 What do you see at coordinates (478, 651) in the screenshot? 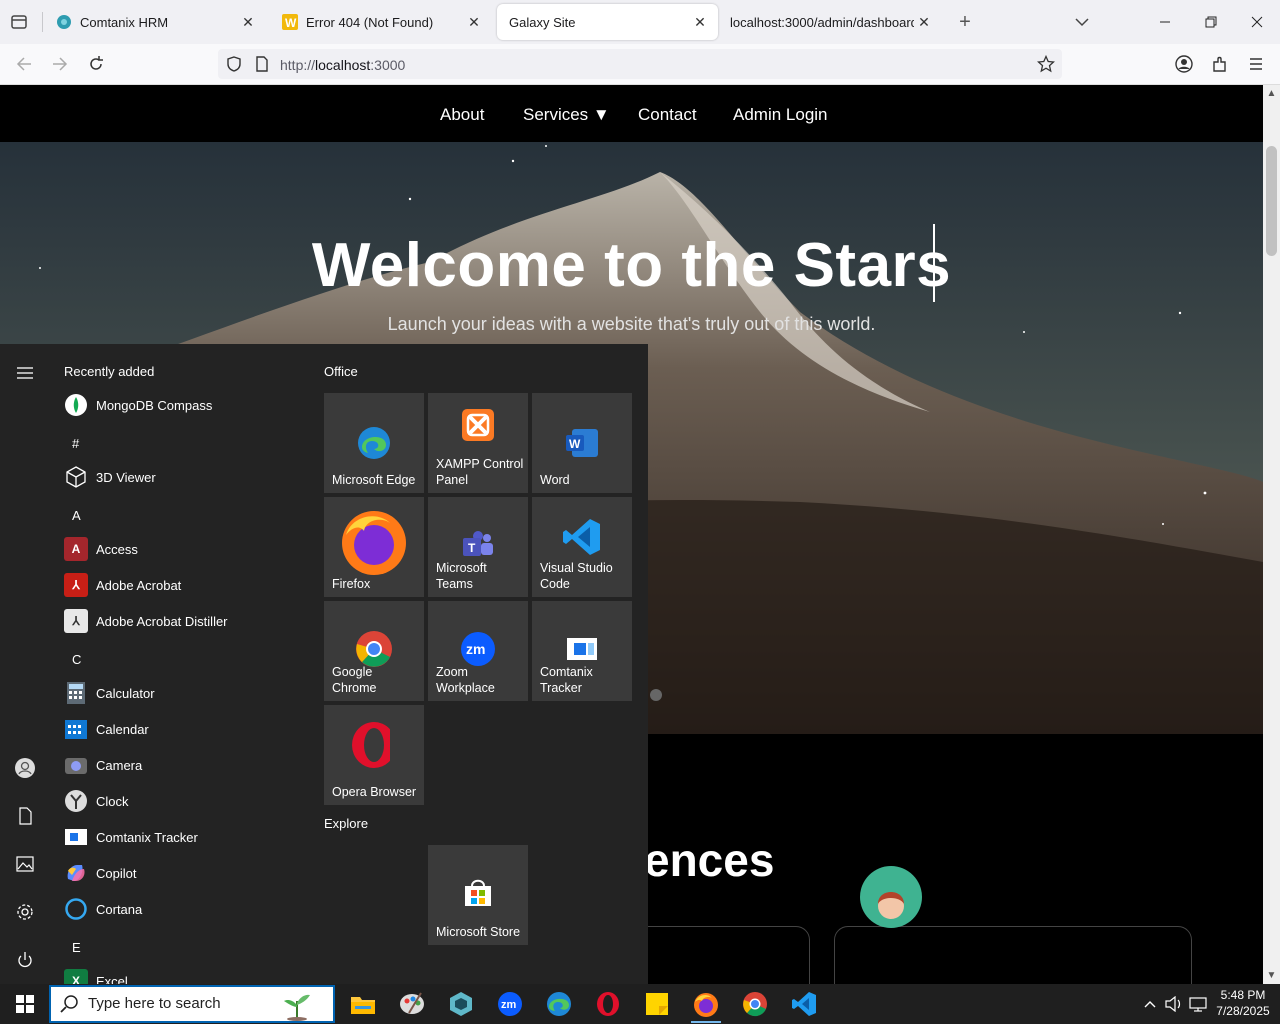
I see `tile-zoom: zm Zoom Workplace` at bounding box center [478, 651].